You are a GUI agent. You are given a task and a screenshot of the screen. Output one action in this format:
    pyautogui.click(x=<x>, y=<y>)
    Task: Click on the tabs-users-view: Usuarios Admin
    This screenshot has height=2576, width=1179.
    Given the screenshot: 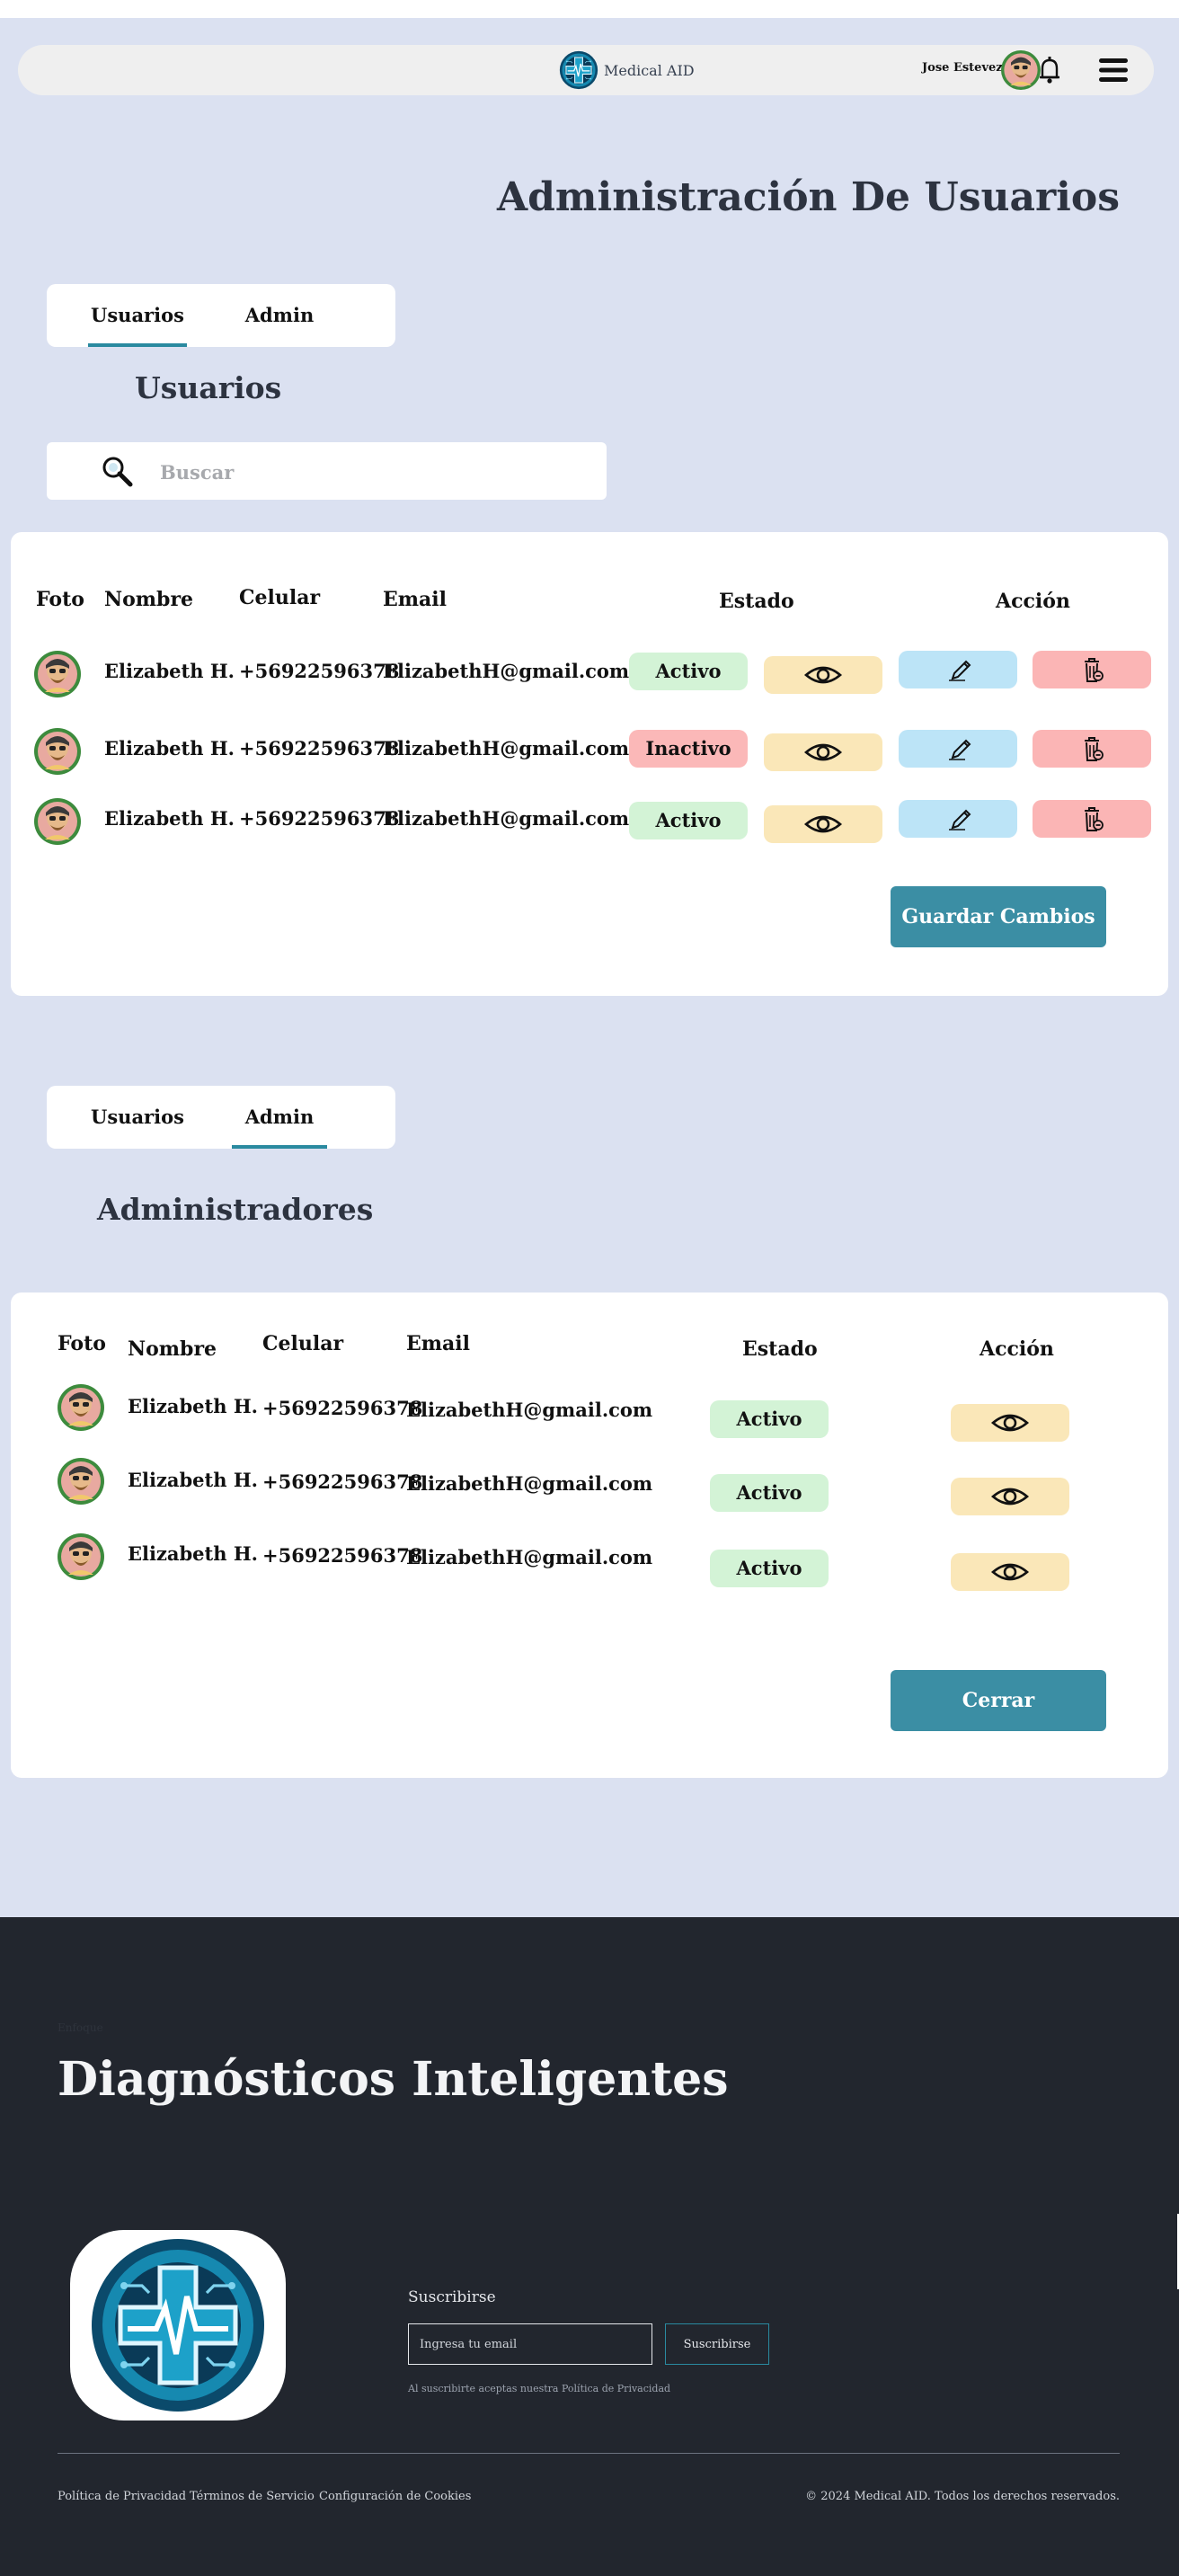 What is the action you would take?
    pyautogui.click(x=221, y=315)
    